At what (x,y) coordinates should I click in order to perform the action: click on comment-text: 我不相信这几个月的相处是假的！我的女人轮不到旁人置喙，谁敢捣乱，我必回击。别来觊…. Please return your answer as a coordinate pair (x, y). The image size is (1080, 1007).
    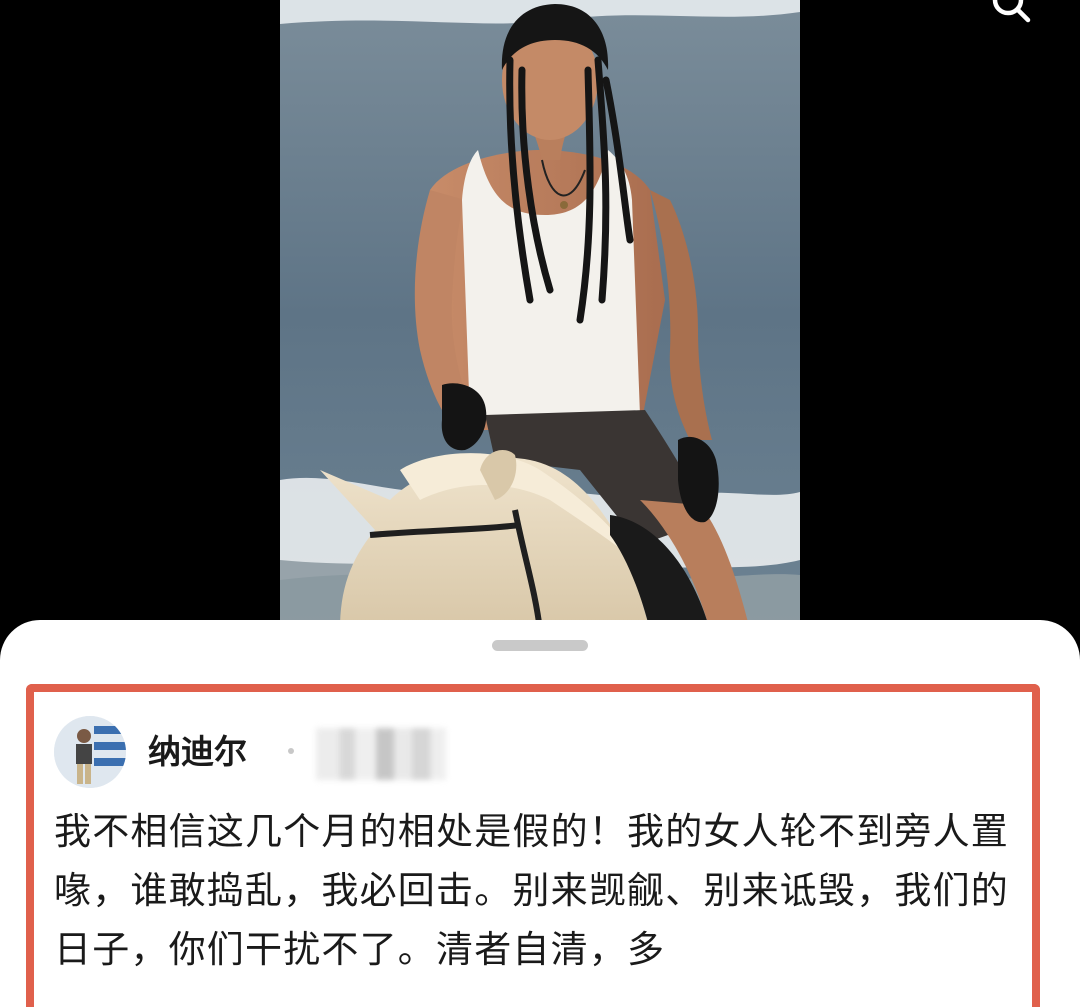
    Looking at the image, I should click on (531, 890).